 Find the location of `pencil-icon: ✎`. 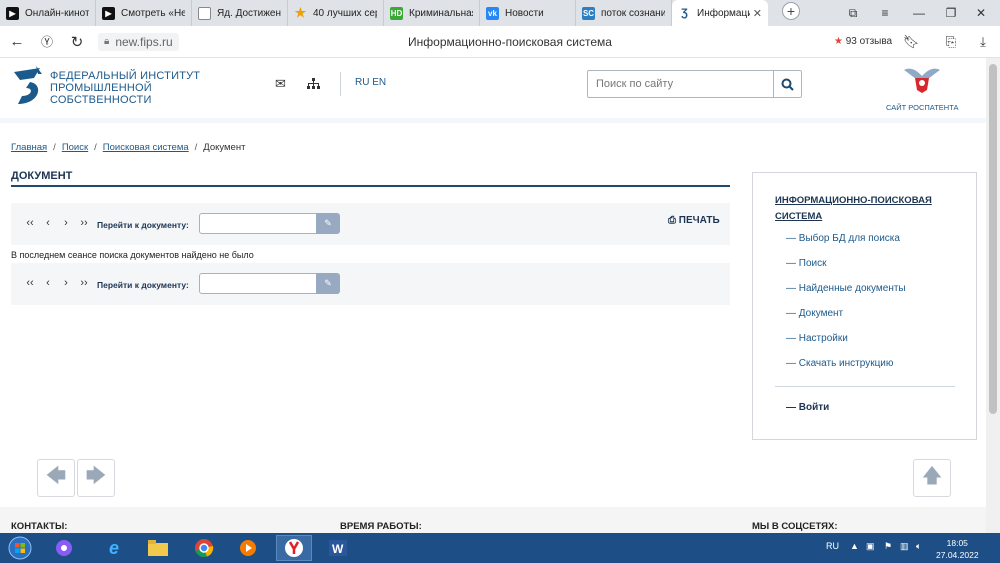

pencil-icon: ✎ is located at coordinates (328, 223).